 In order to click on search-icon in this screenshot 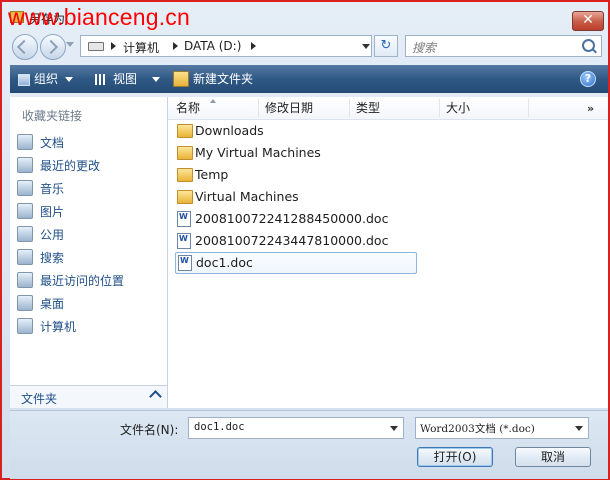, I will do `click(588, 45)`.